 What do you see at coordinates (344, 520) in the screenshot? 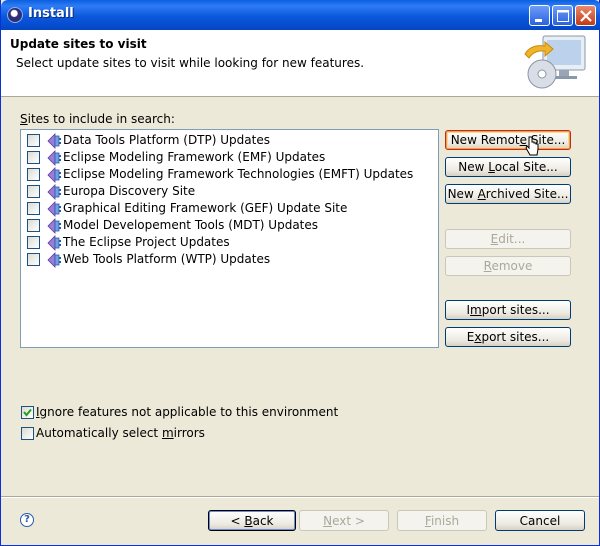
I see `next-button: Next >` at bounding box center [344, 520].